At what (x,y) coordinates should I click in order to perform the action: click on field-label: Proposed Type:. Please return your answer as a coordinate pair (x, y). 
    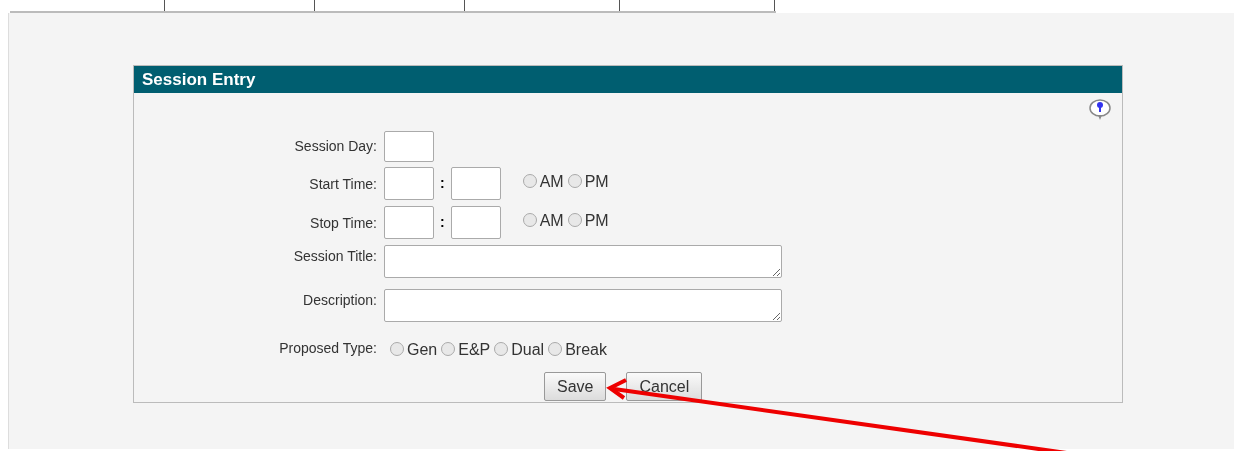
    Looking at the image, I should click on (328, 348).